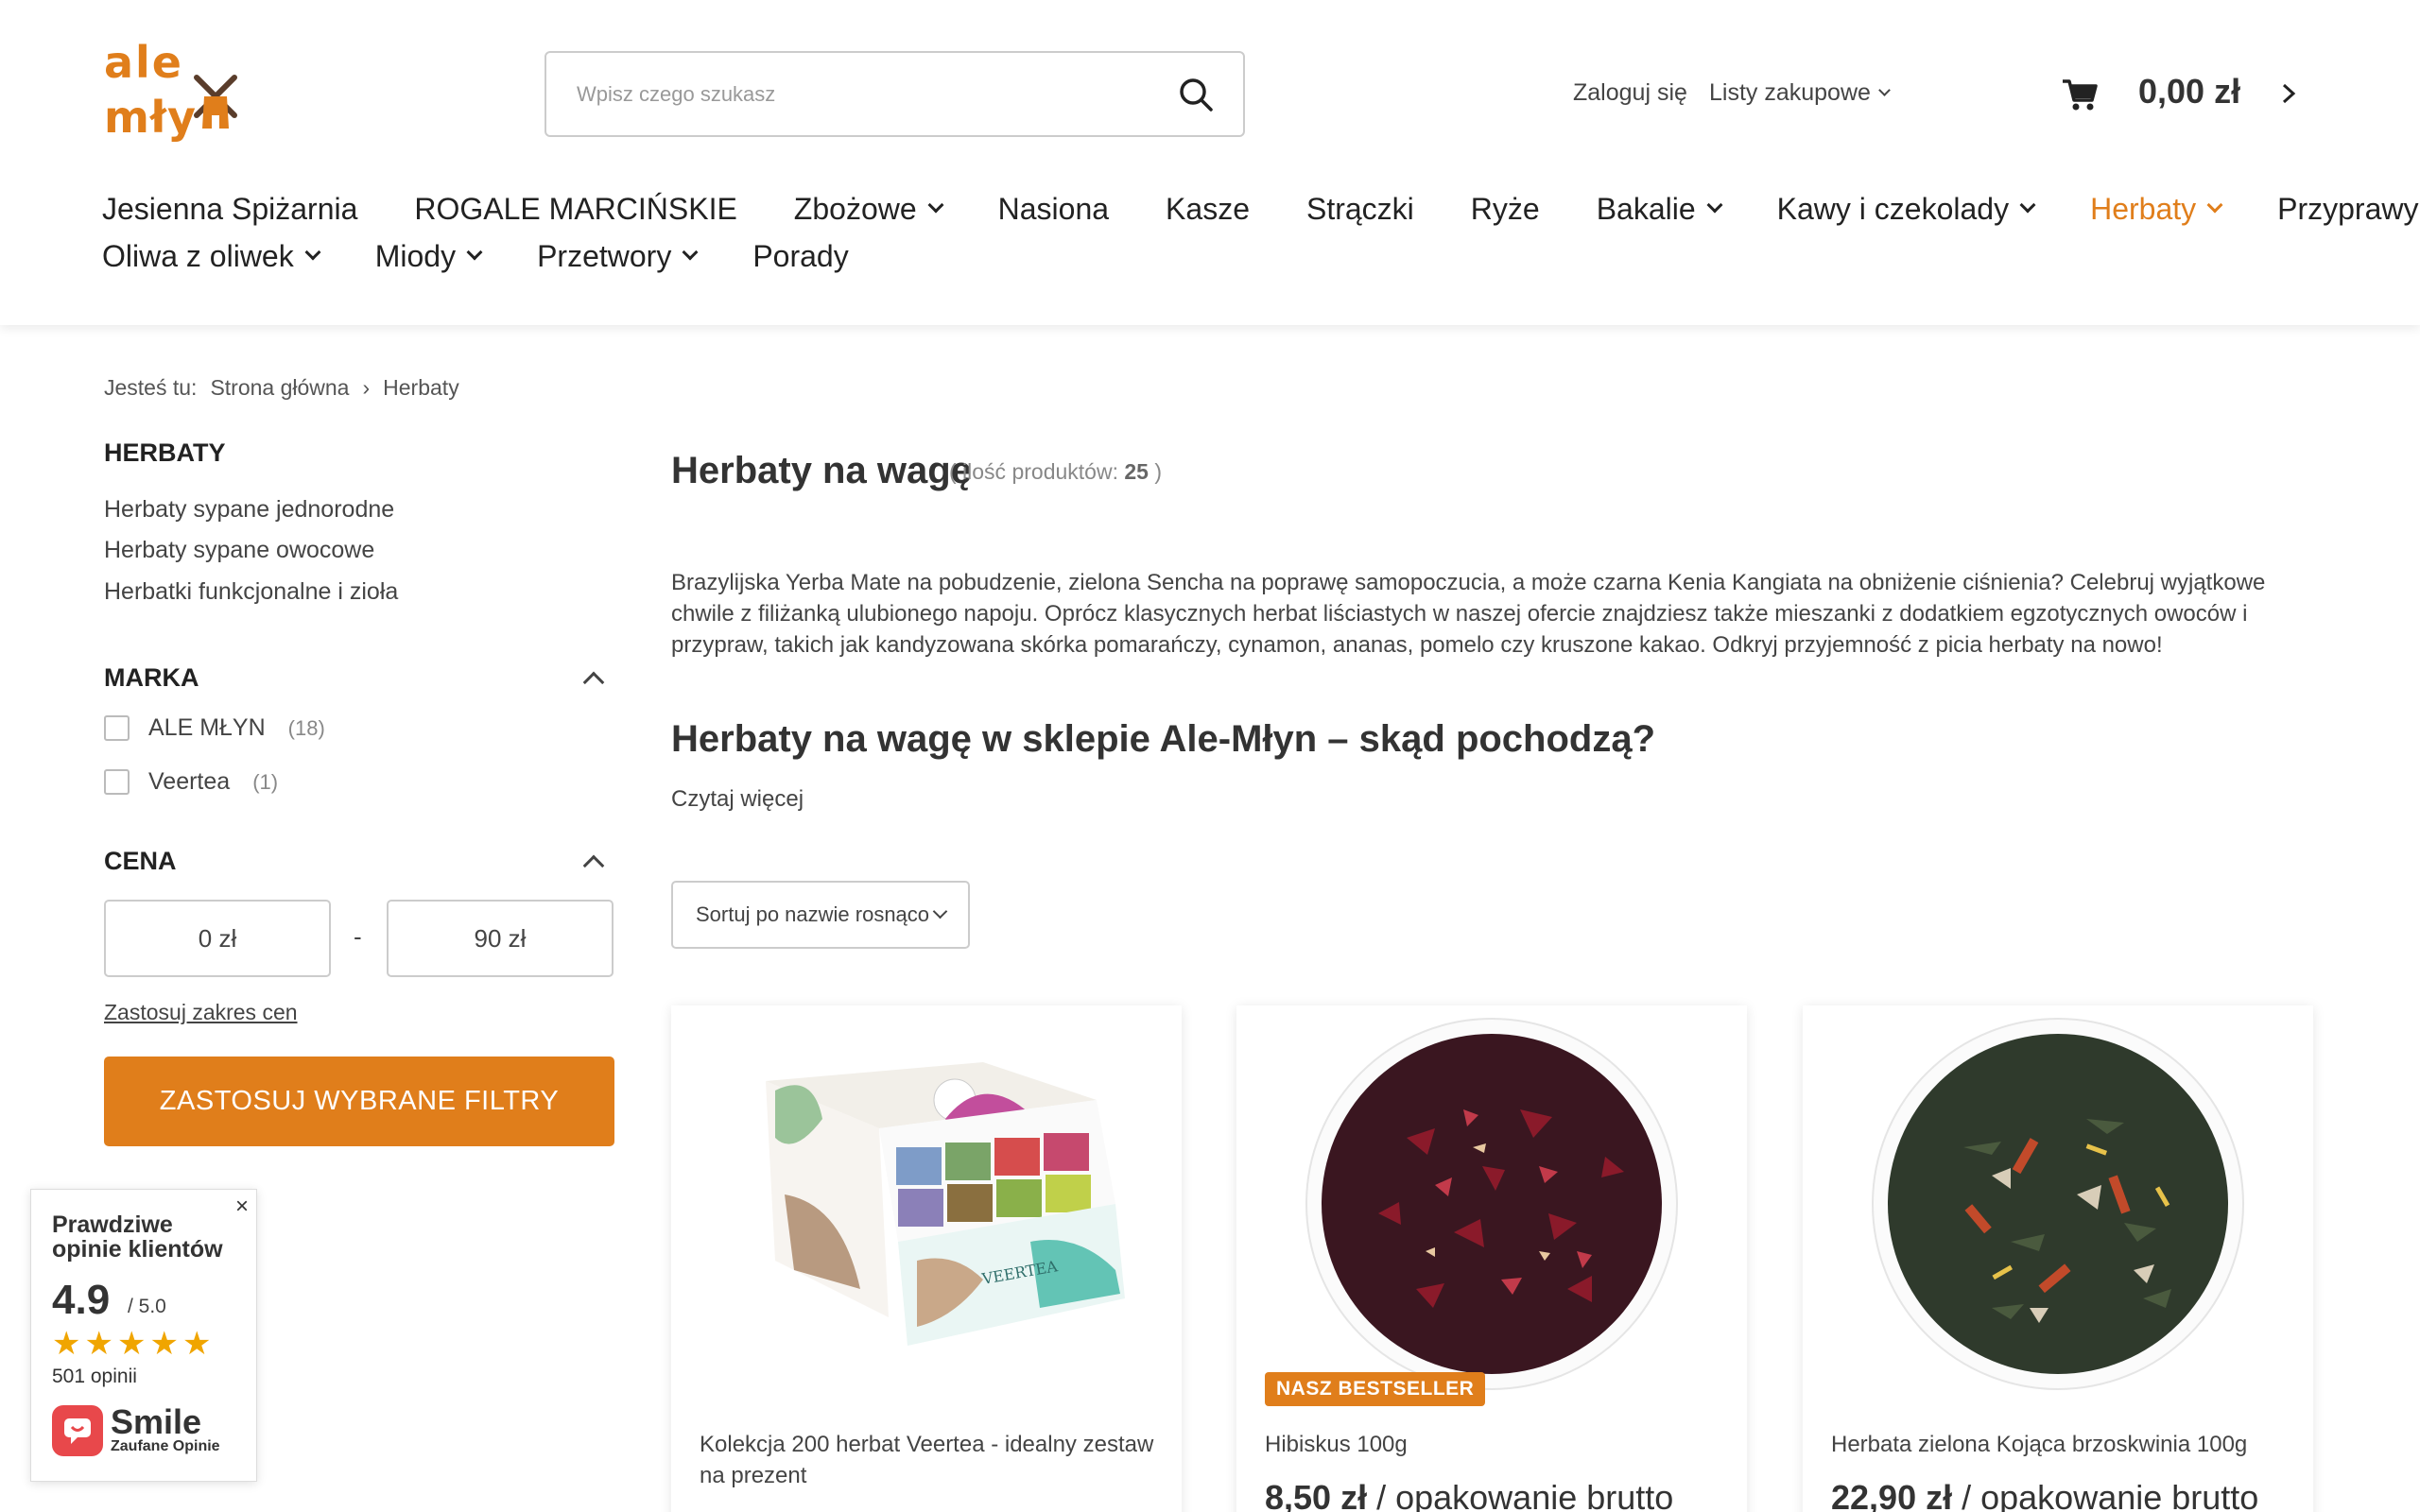 Image resolution: width=2420 pixels, height=1512 pixels. I want to click on nav-item-label: Kasze, so click(1208, 208).